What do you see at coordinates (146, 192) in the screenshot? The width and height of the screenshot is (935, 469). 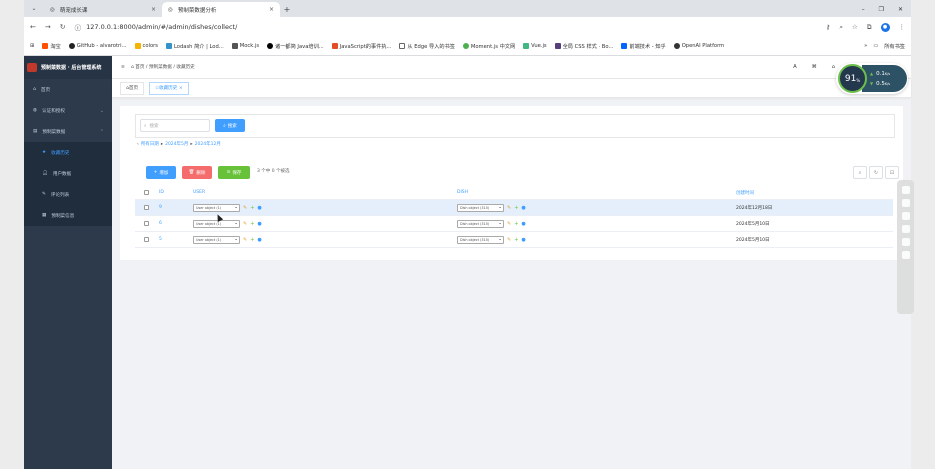 I see `select-all-checkbox` at bounding box center [146, 192].